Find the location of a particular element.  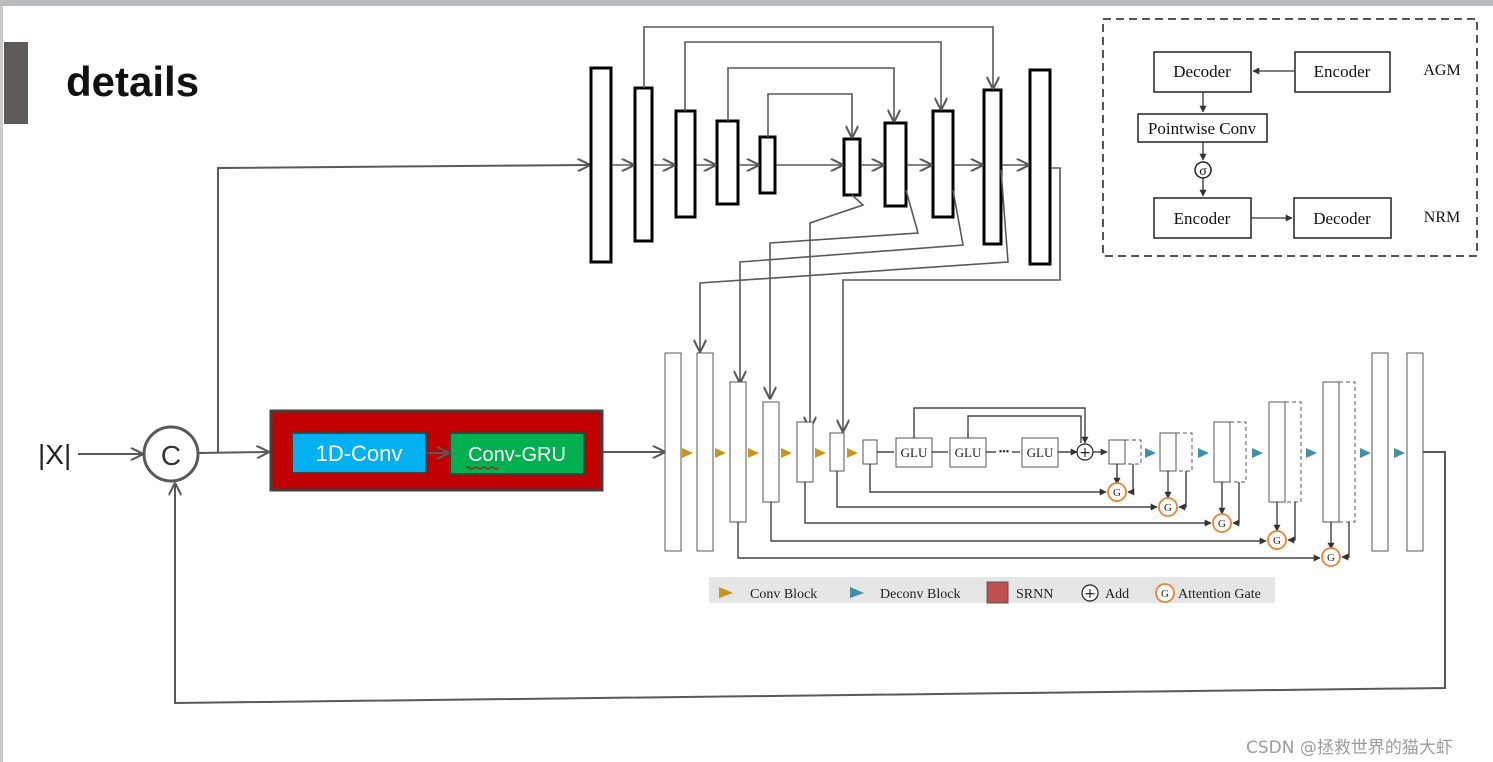

input-magnitude-label: |X| is located at coordinates (54, 454).